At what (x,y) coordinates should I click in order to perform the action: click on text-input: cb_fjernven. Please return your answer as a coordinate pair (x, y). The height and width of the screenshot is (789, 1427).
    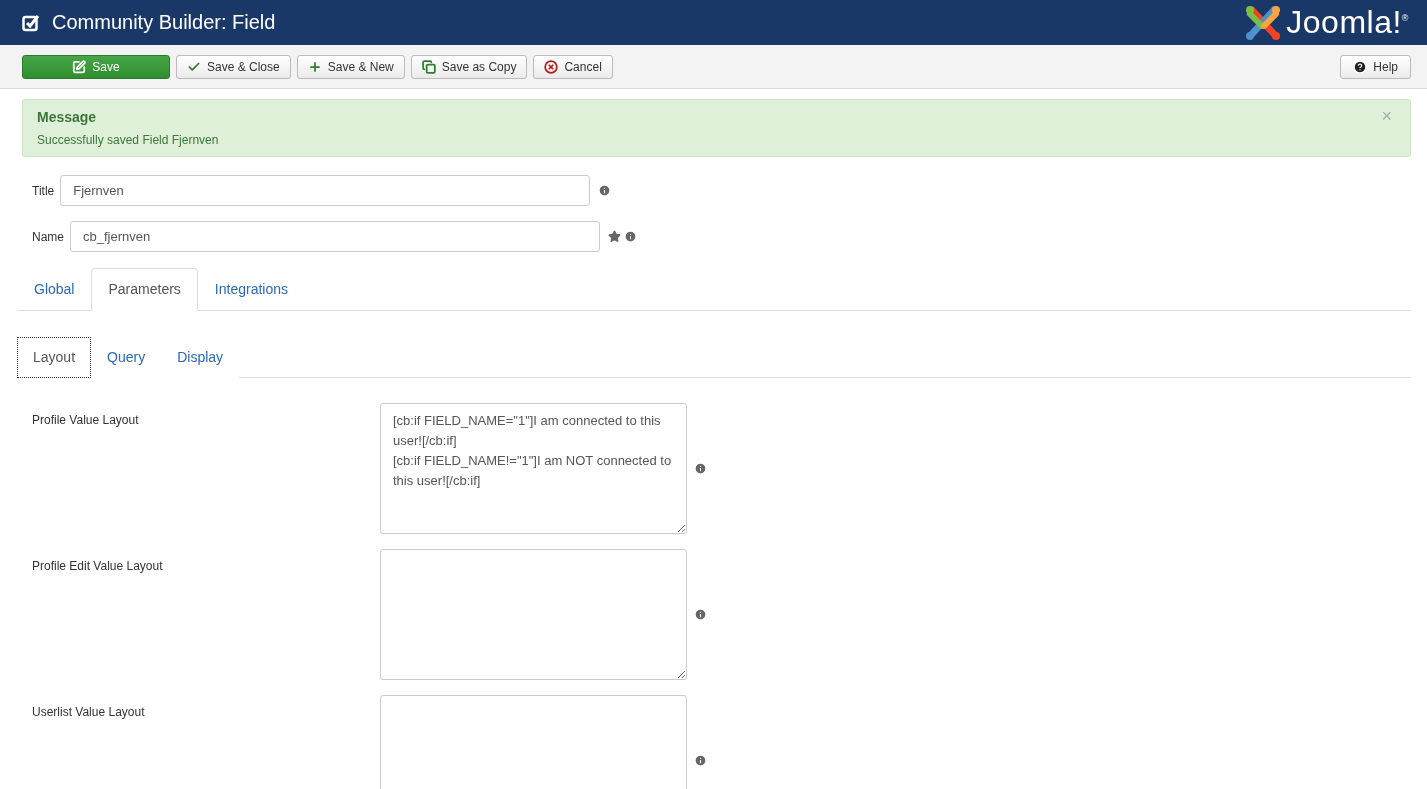
    Looking at the image, I should click on (335, 236).